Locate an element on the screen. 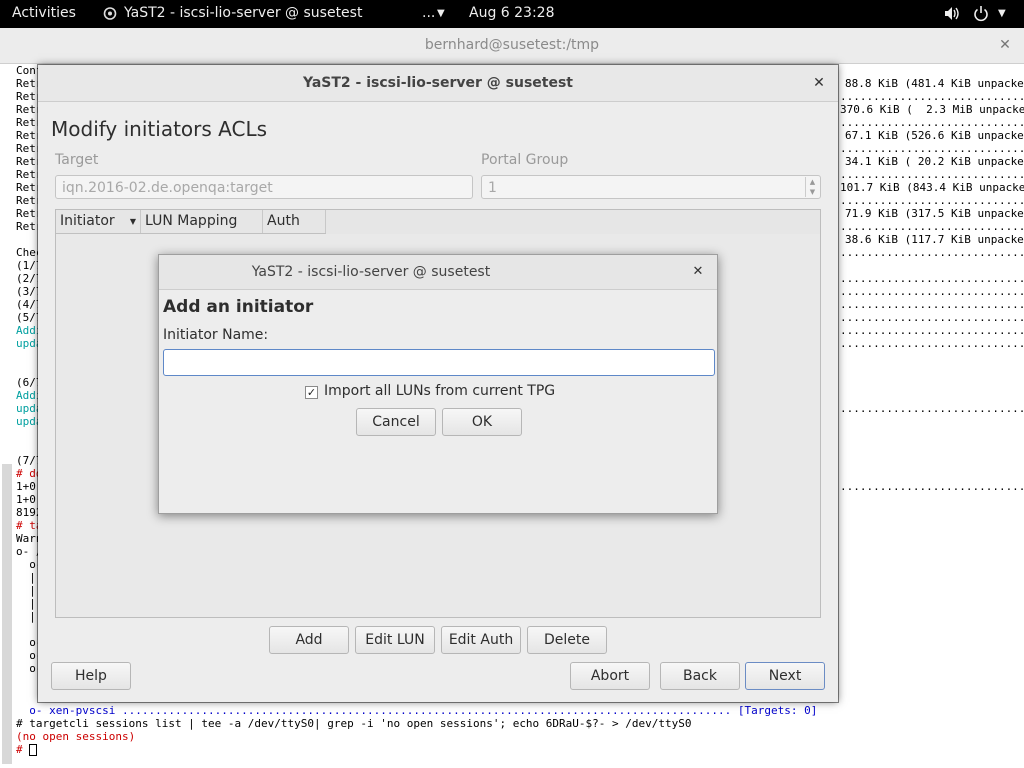 This screenshot has height=768, width=1024. table-header: Initiator ▼ LUN Mapping Auth is located at coordinates (191, 222).